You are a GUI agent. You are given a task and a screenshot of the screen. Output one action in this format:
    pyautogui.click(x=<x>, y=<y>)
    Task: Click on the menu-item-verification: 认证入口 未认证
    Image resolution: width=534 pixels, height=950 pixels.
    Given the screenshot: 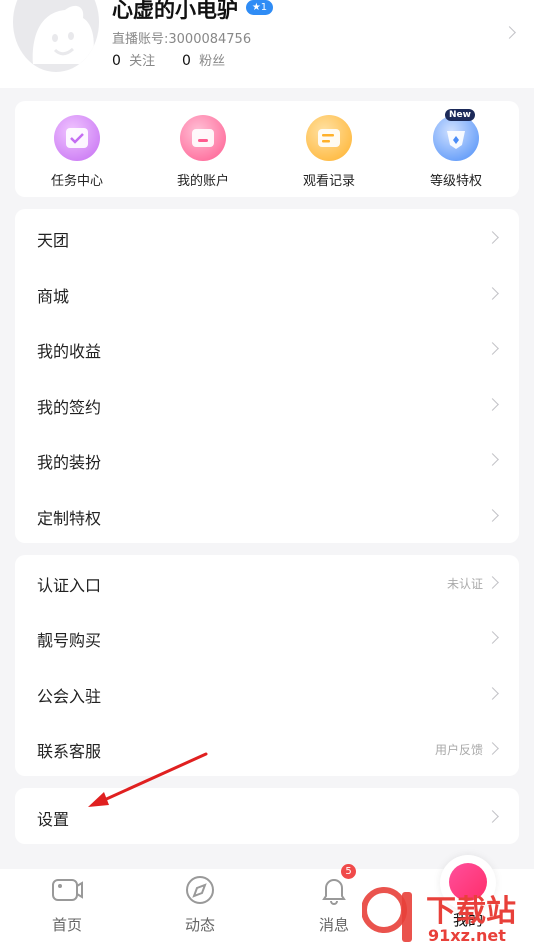 What is the action you would take?
    pyautogui.click(x=267, y=582)
    